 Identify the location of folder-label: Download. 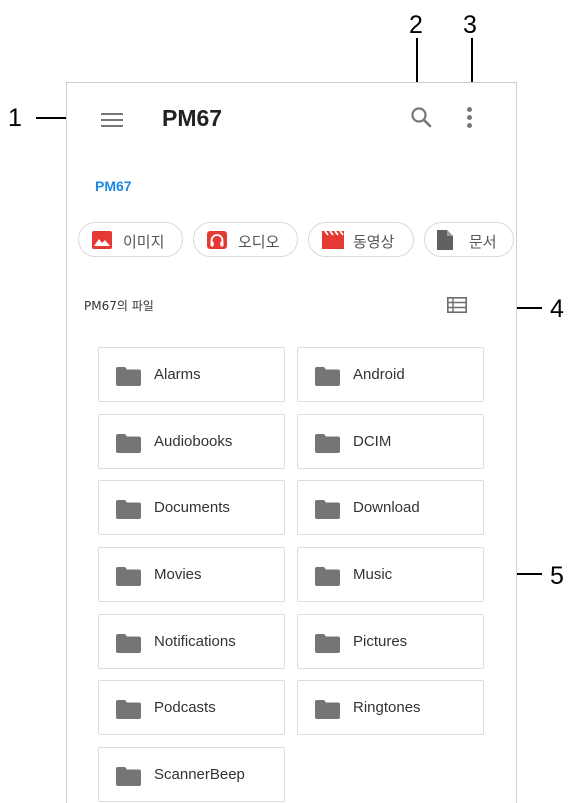
(386, 507).